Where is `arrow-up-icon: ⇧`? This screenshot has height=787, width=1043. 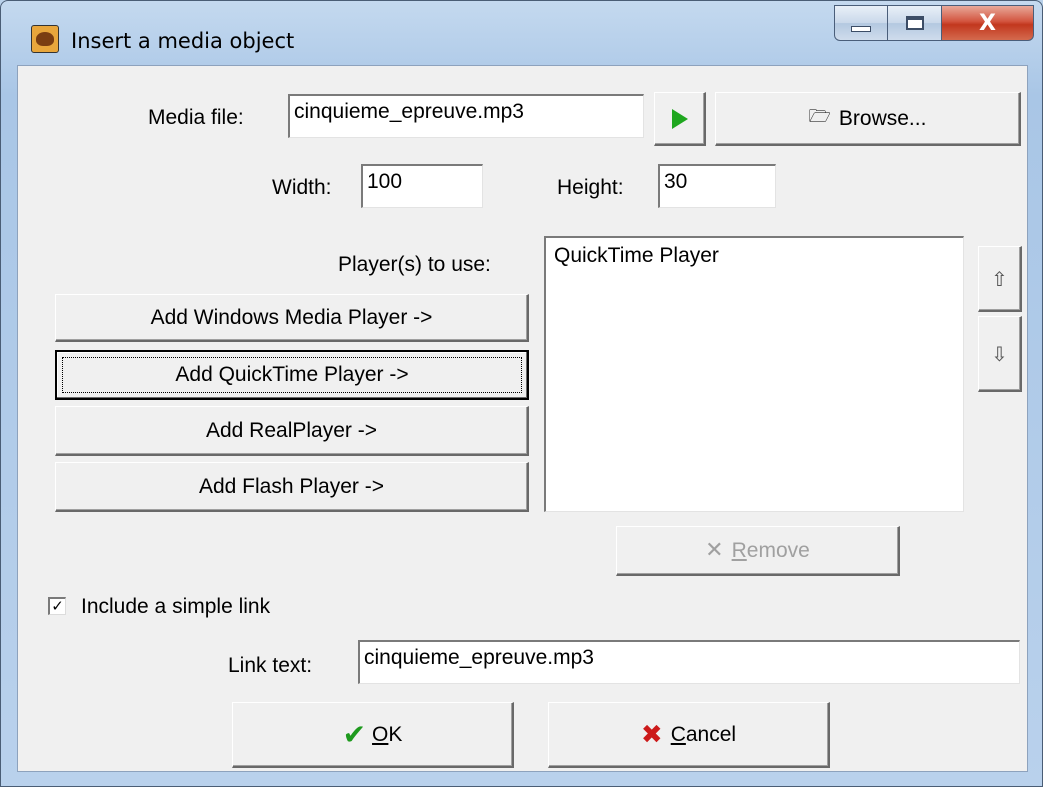 arrow-up-icon: ⇧ is located at coordinates (999, 278).